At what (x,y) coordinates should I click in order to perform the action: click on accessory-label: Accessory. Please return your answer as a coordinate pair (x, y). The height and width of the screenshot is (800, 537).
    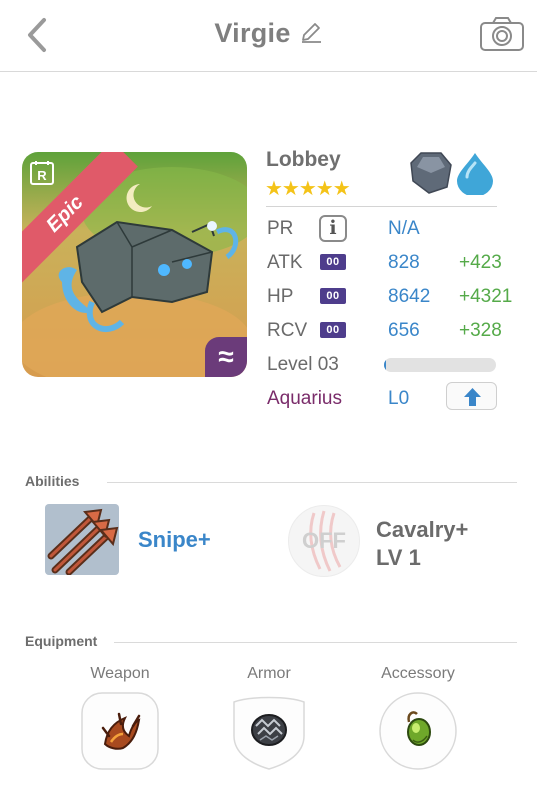
    Looking at the image, I should click on (418, 673).